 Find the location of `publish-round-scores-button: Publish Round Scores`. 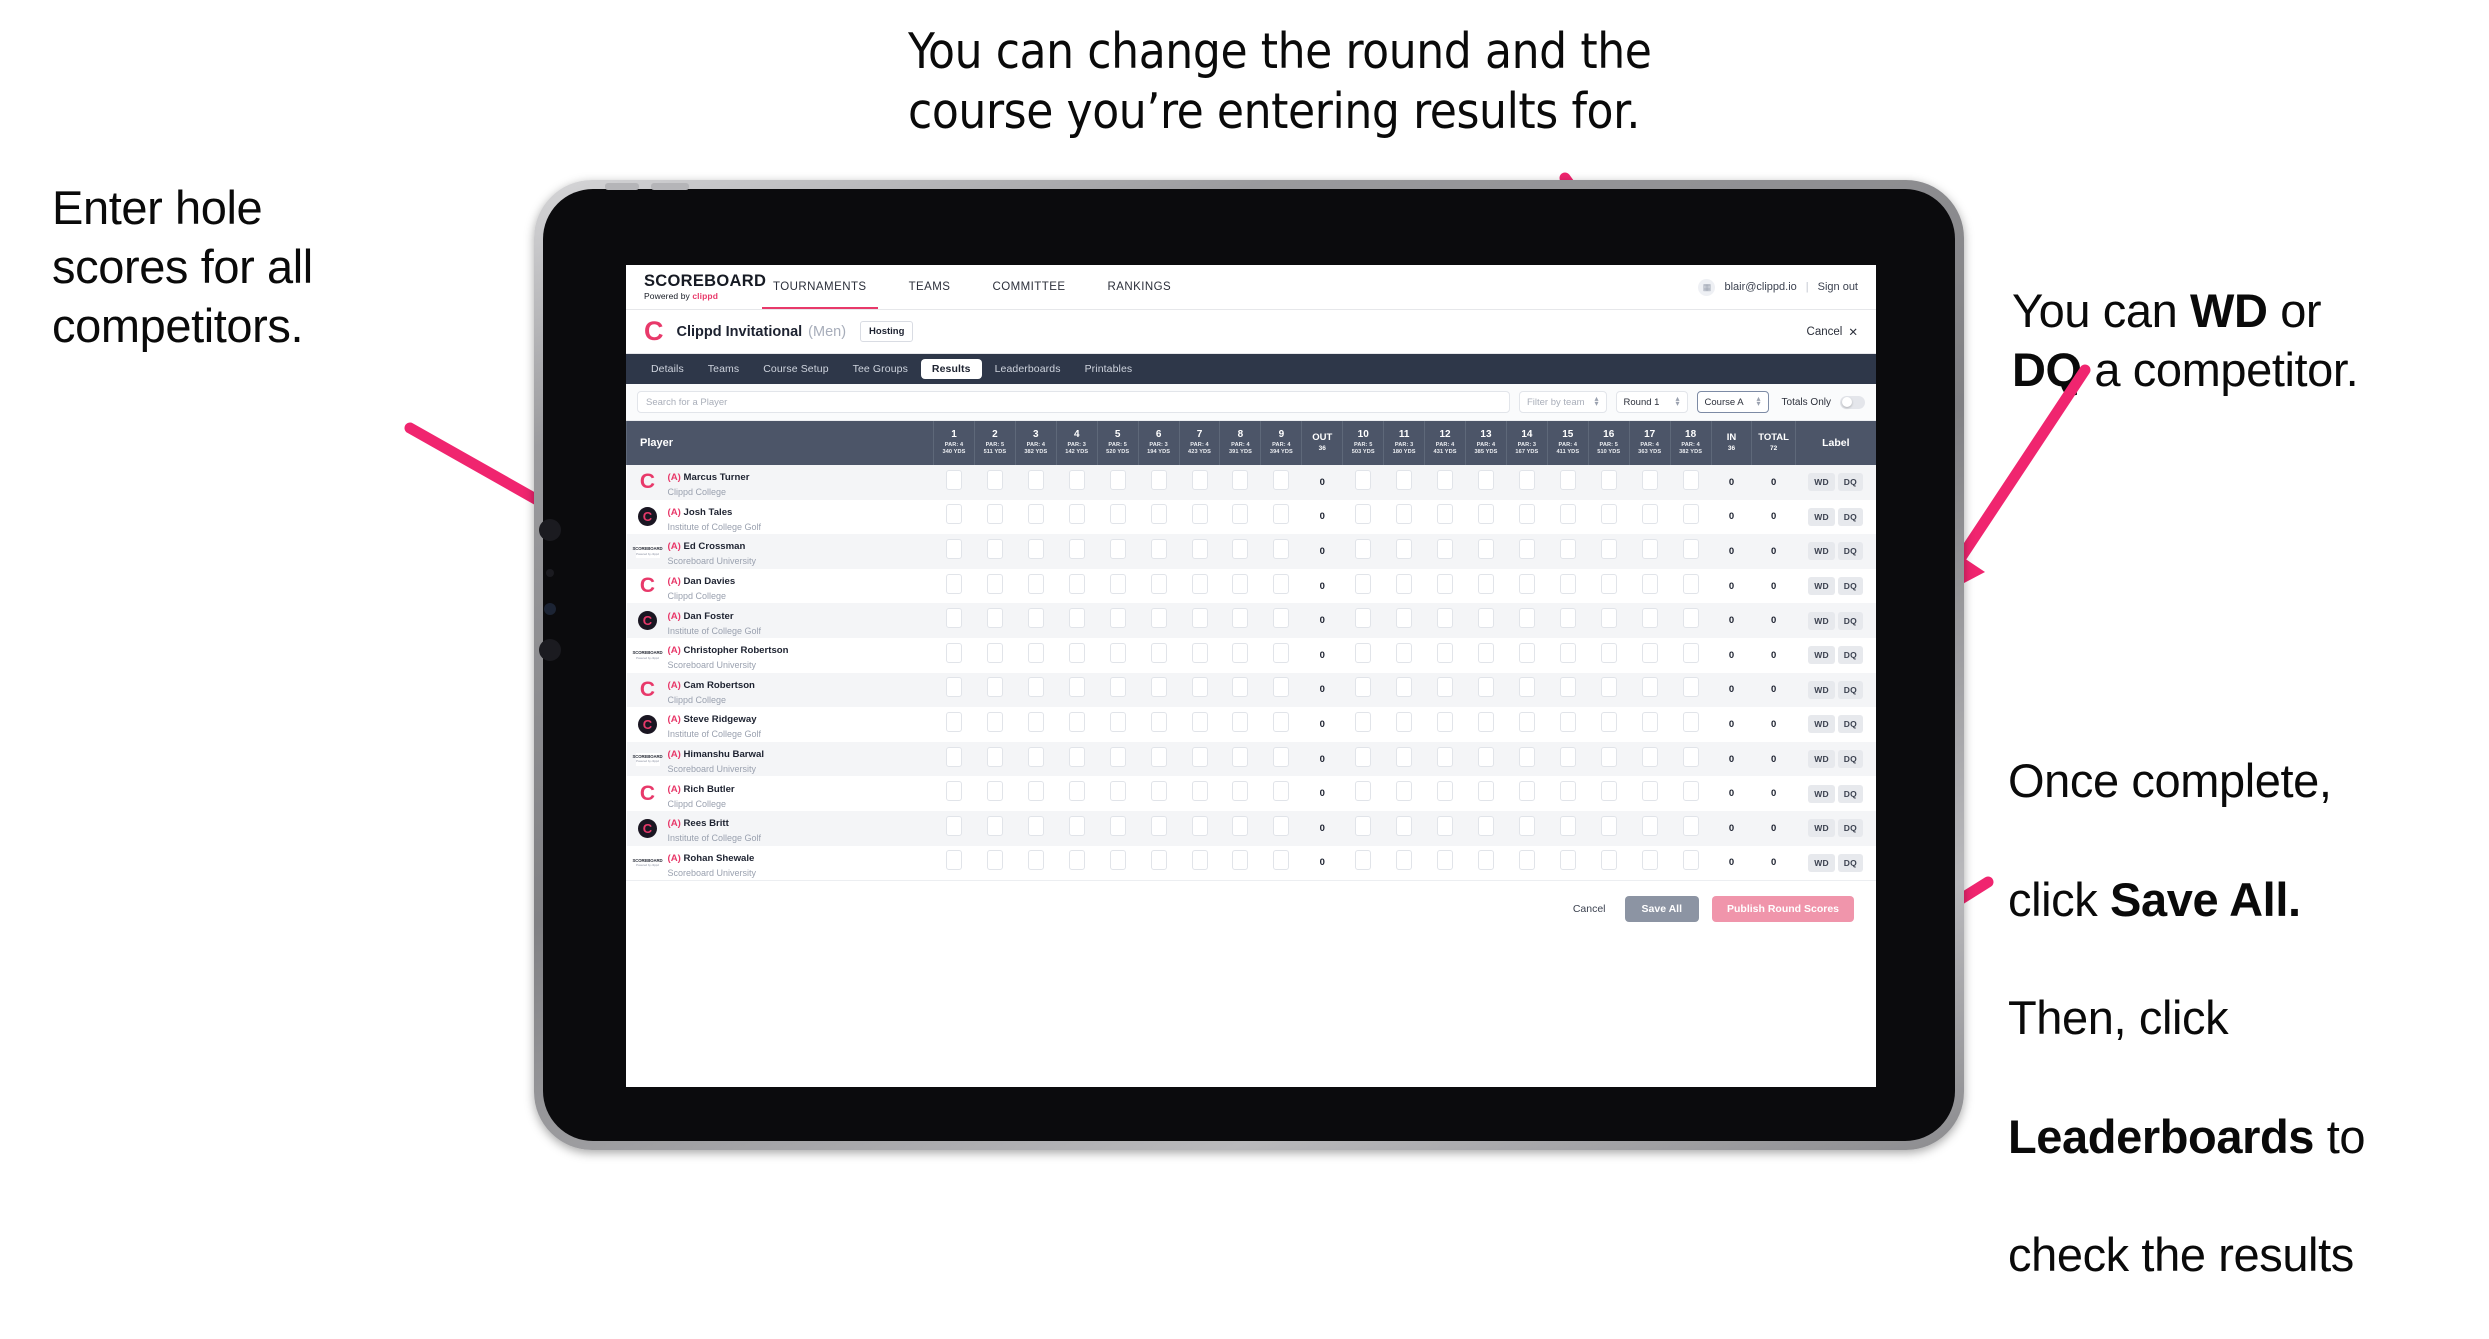

publish-round-scores-button: Publish Round Scores is located at coordinates (1782, 908).